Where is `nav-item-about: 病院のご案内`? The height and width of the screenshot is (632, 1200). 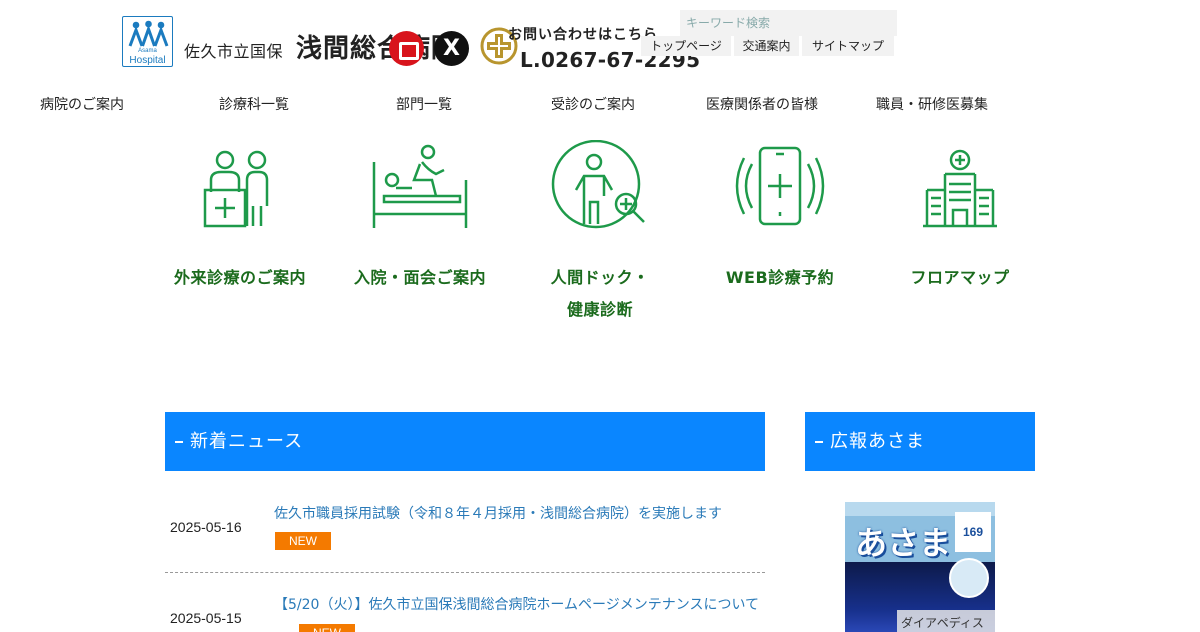 nav-item-about: 病院のご案内 is located at coordinates (82, 104).